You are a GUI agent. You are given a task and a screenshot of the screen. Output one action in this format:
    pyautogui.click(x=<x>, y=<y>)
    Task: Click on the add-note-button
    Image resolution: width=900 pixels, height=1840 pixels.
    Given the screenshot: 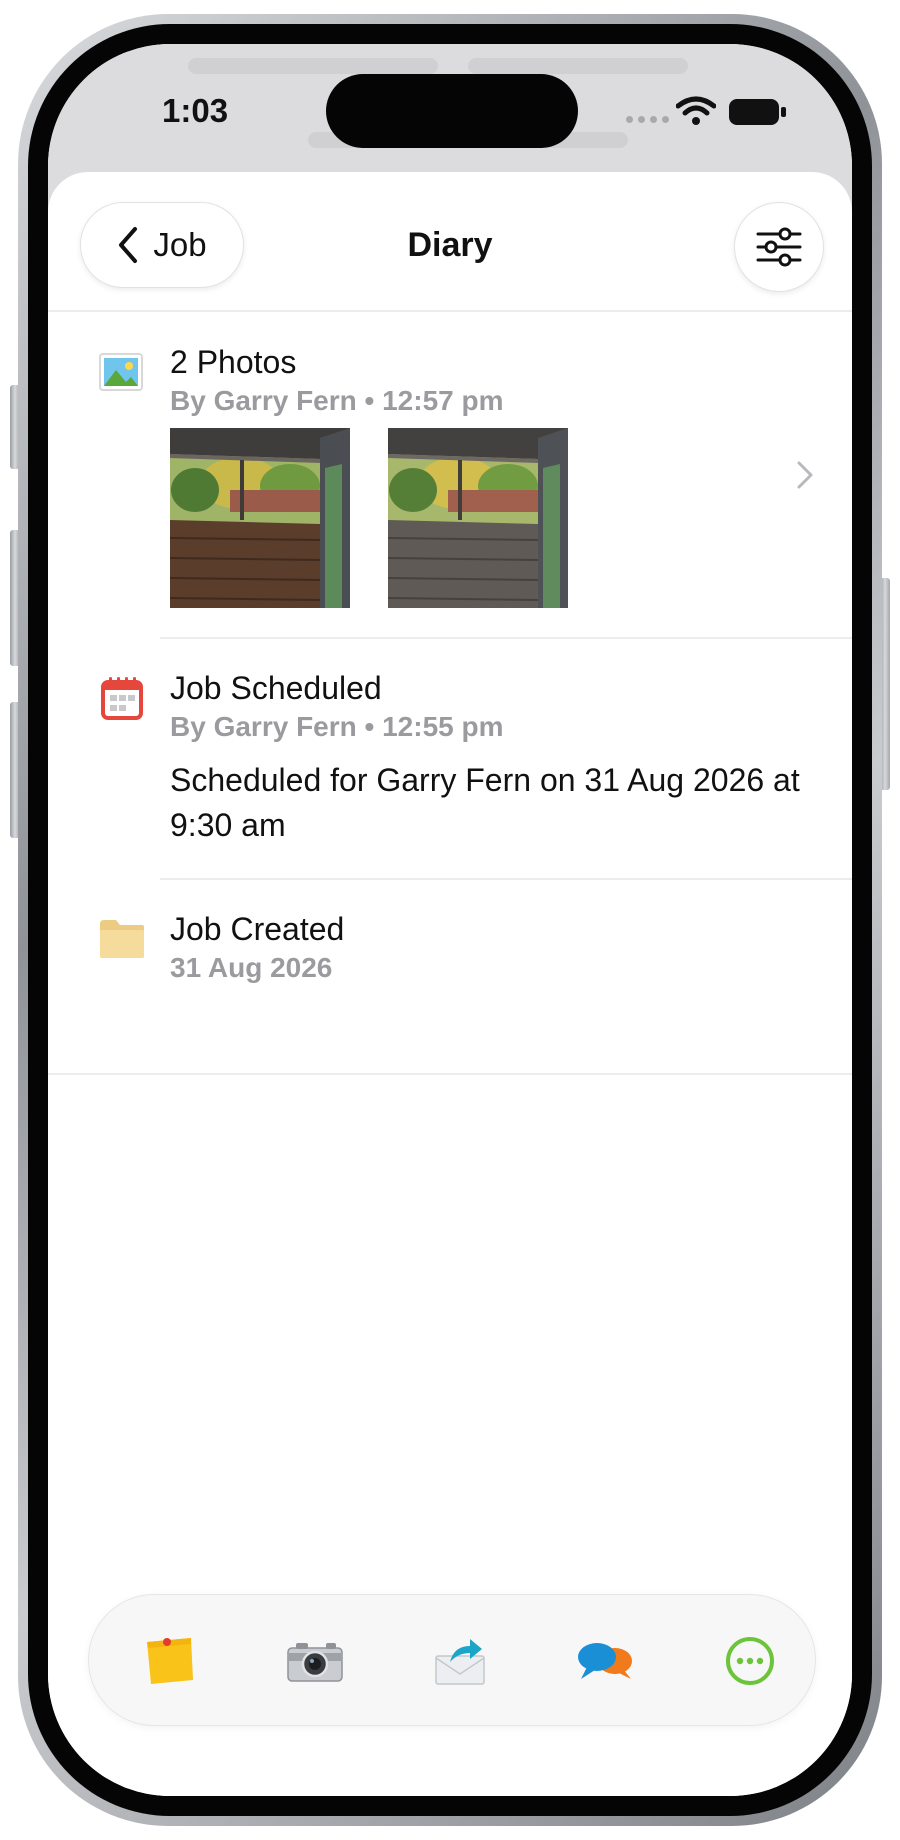 What is the action you would take?
    pyautogui.click(x=170, y=1661)
    